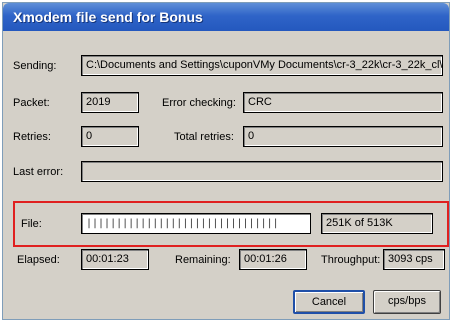 This screenshot has width=455, height=324. Describe the element at coordinates (110, 136) in the screenshot. I see `retries-field: 0` at that location.